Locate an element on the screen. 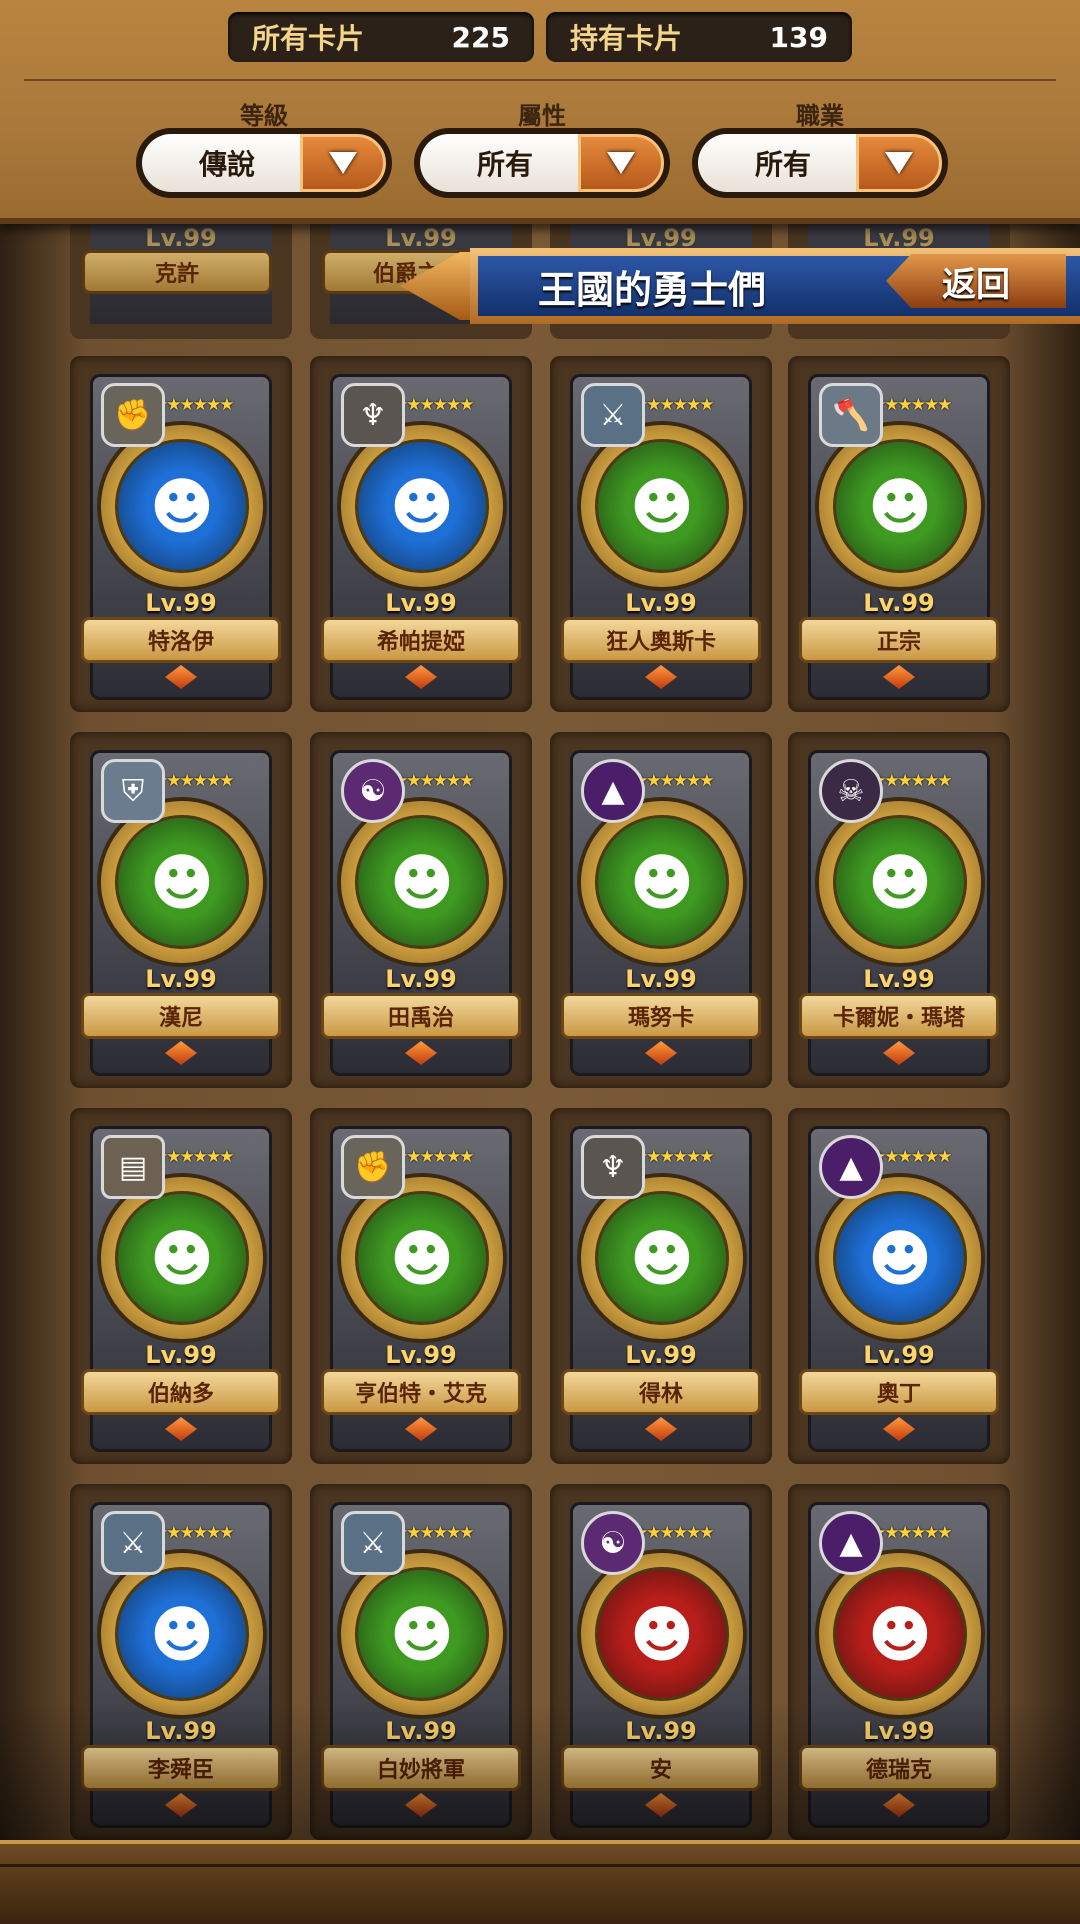  hero-card: ▲ ★★★★★★ ☻ Lv.99 奧丁 is located at coordinates (899, 1289).